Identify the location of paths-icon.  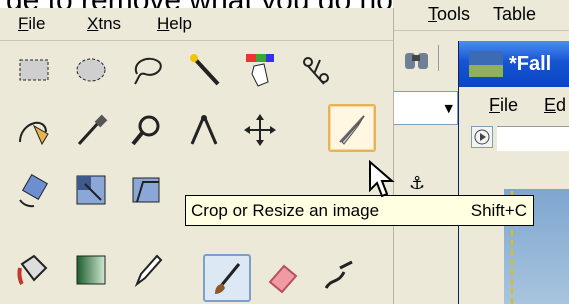
(34, 133).